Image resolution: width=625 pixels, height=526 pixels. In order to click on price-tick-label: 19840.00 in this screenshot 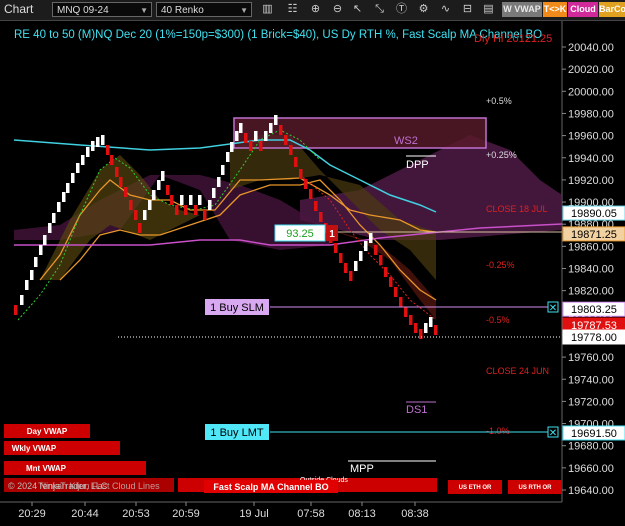, I will do `click(591, 270)`.